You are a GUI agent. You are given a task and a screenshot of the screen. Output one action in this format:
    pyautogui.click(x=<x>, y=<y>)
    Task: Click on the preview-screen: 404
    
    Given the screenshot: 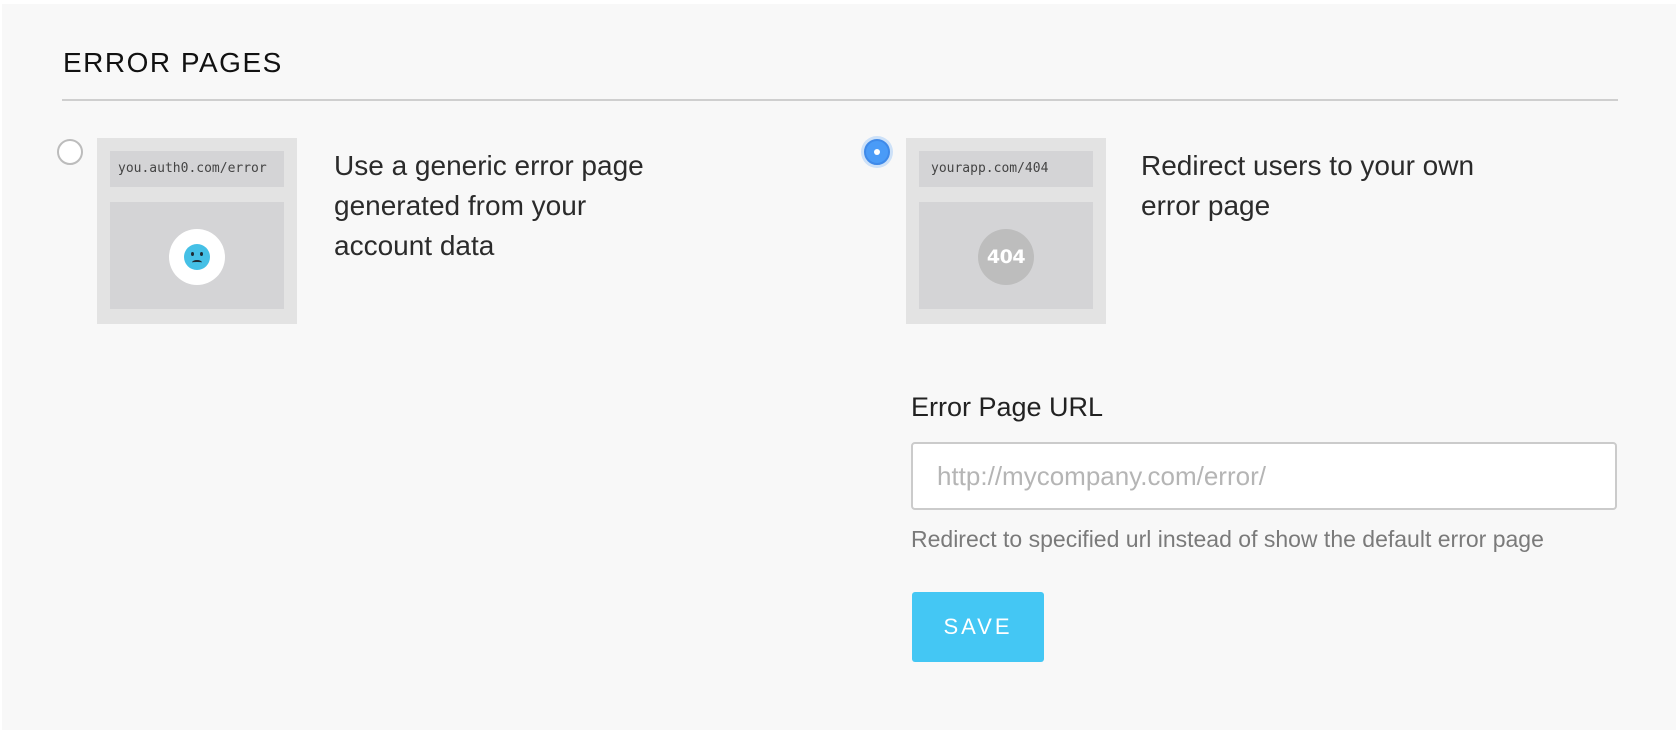 What is the action you would take?
    pyautogui.click(x=1006, y=255)
    